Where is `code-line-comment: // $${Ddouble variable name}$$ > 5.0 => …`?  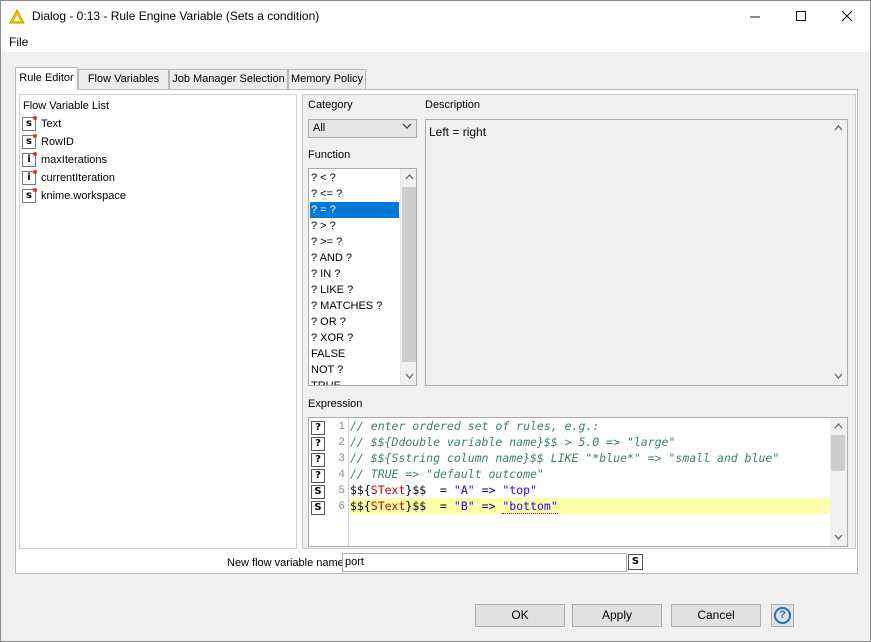 code-line-comment: // $${Ddouble variable name}$$ > 5.0 => … is located at coordinates (590, 442).